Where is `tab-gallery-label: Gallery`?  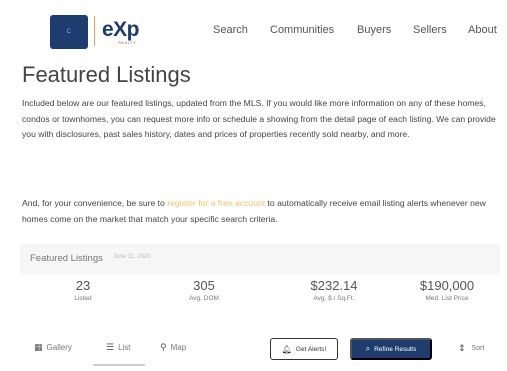
tab-gallery-label: Gallery is located at coordinates (59, 347).